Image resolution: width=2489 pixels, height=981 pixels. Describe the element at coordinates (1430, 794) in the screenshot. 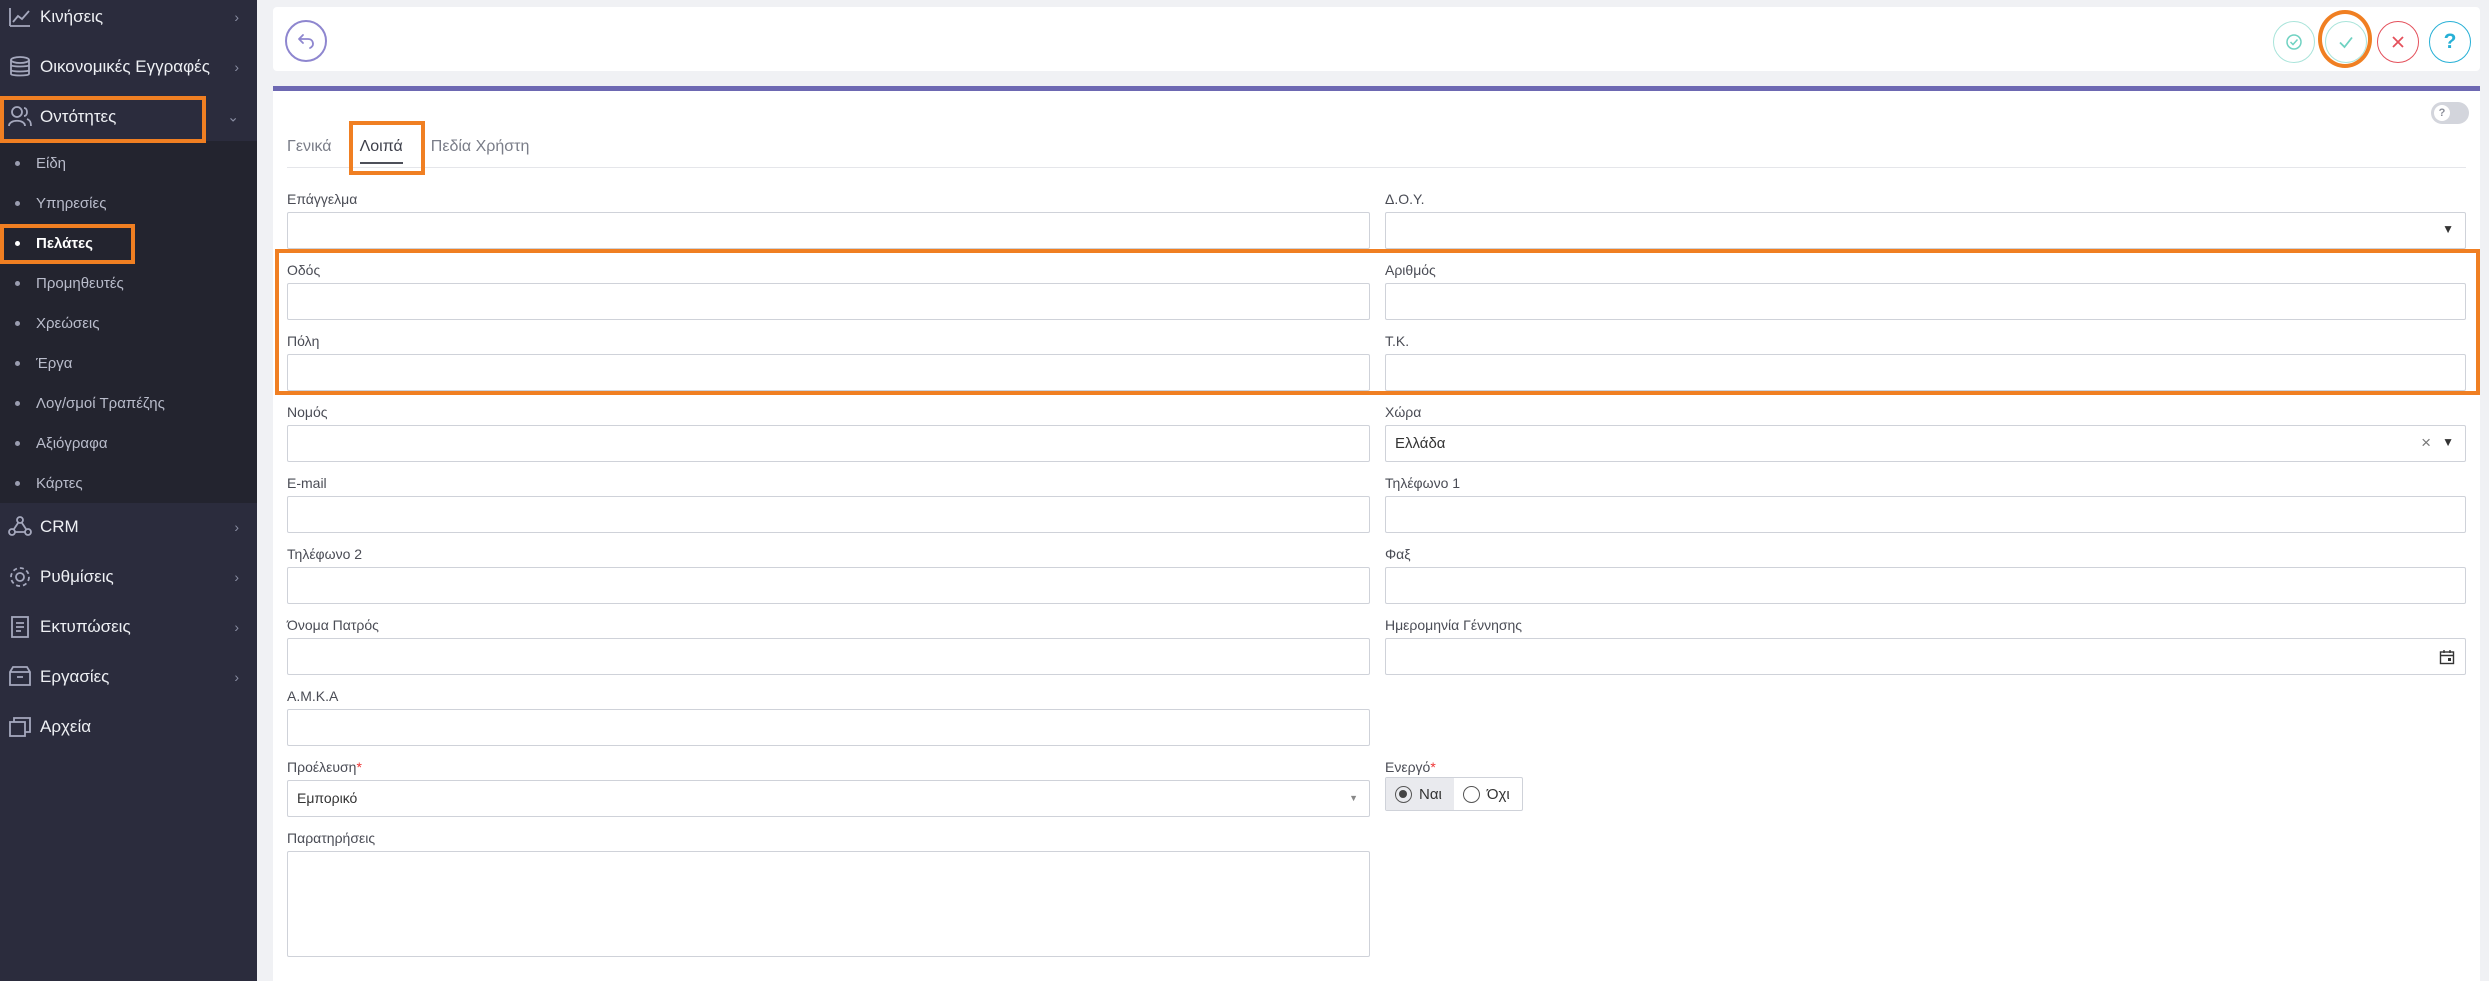

I see `active-yes-label: Ναι` at that location.